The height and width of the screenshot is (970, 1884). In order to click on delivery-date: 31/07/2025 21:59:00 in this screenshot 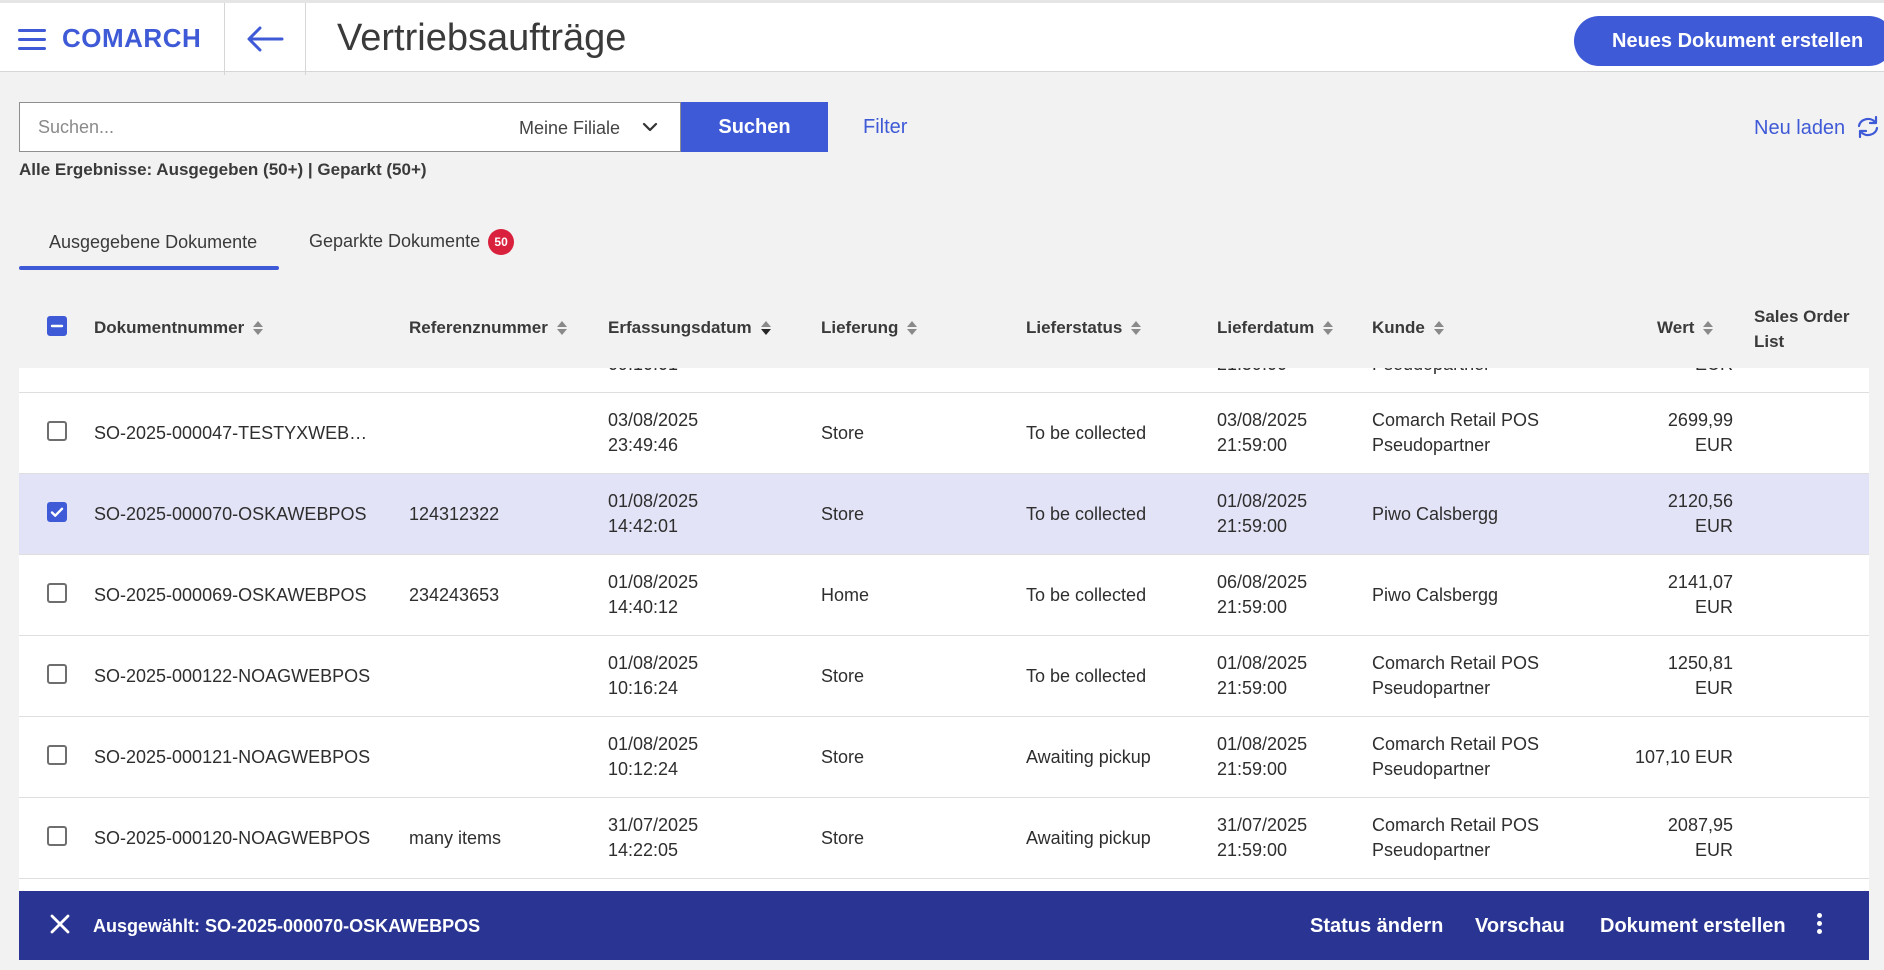, I will do `click(1262, 837)`.